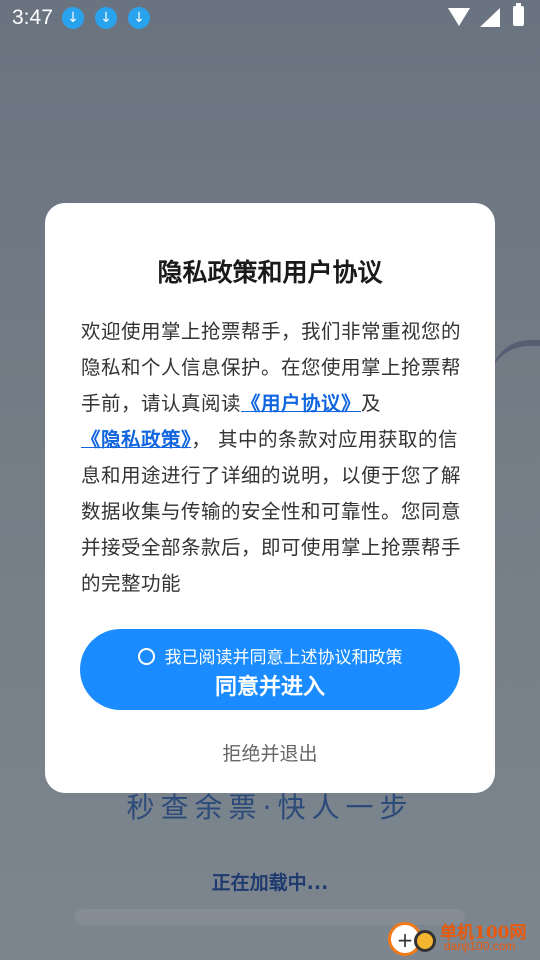 Image resolution: width=540 pixels, height=960 pixels. Describe the element at coordinates (146, 656) in the screenshot. I see `agree-radio-icon` at that location.